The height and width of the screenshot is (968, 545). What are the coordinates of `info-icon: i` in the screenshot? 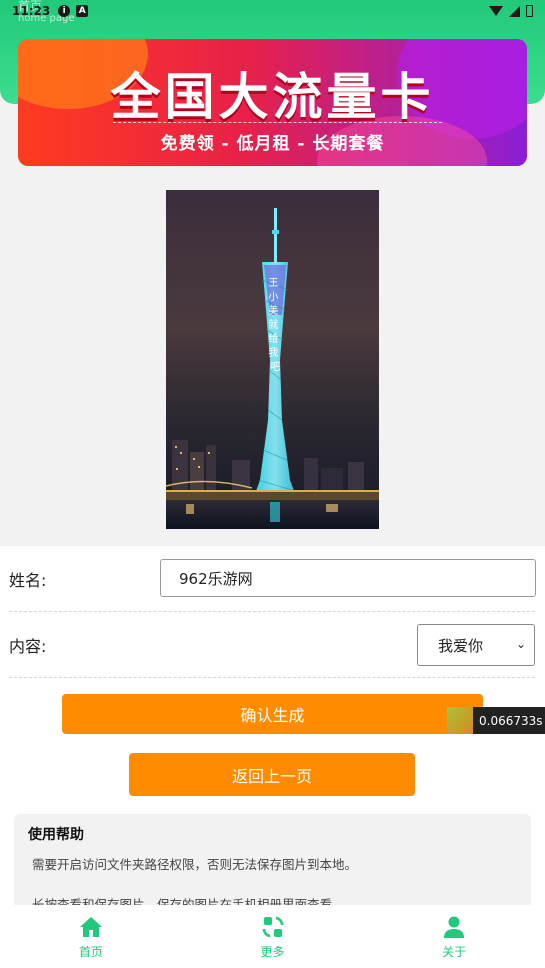 It's located at (64, 11).